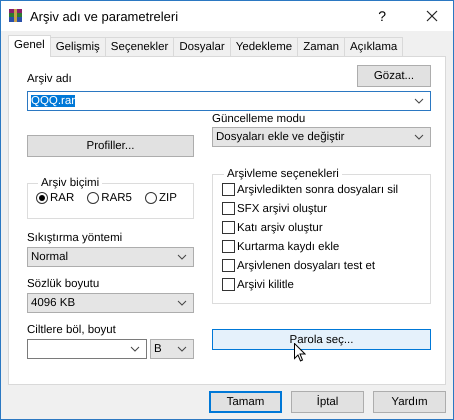 The image size is (454, 420). What do you see at coordinates (327, 402) in the screenshot?
I see `dialog-button: İptal` at bounding box center [327, 402].